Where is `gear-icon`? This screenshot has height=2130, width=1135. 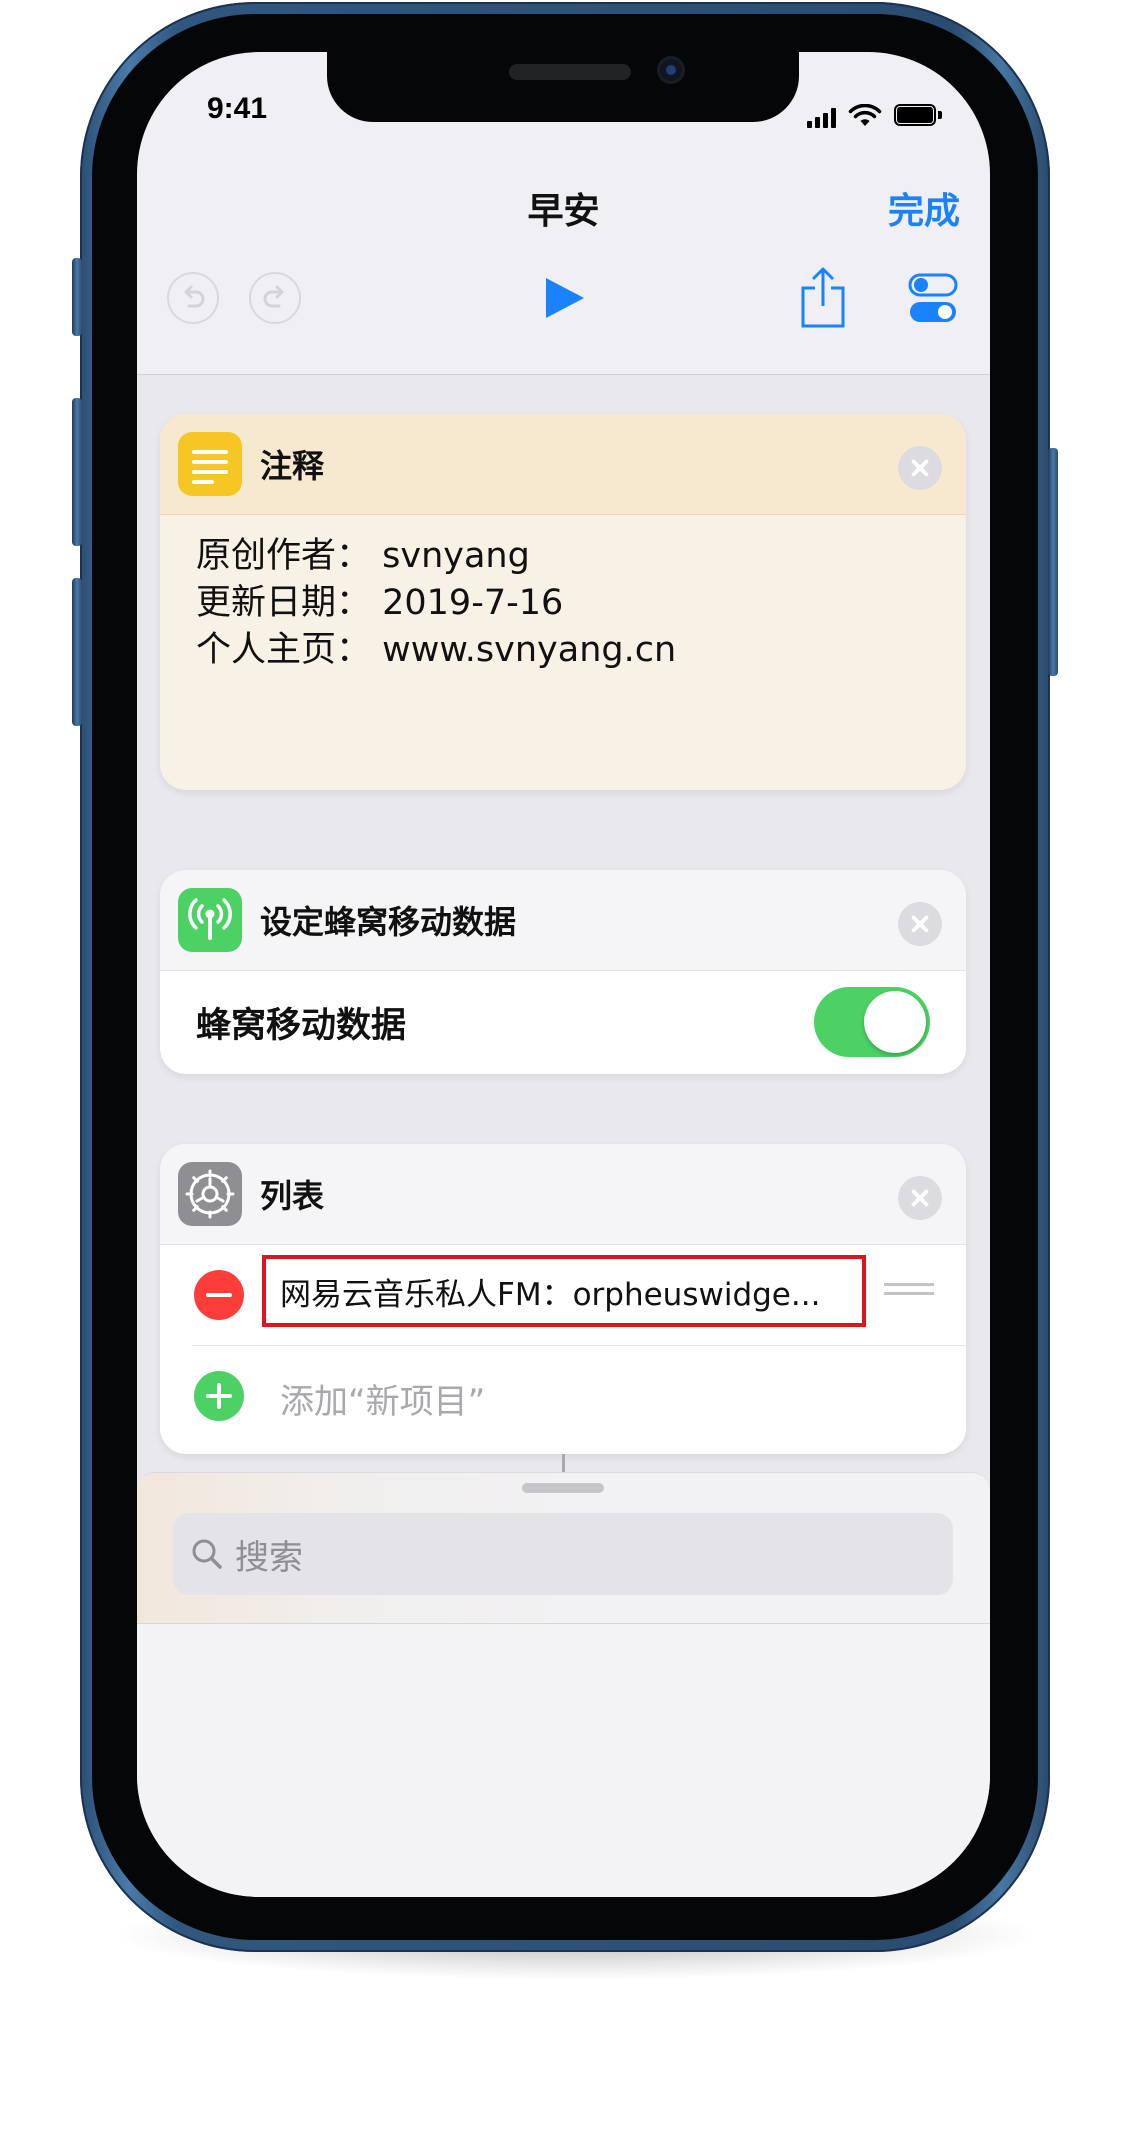
gear-icon is located at coordinates (210, 1194).